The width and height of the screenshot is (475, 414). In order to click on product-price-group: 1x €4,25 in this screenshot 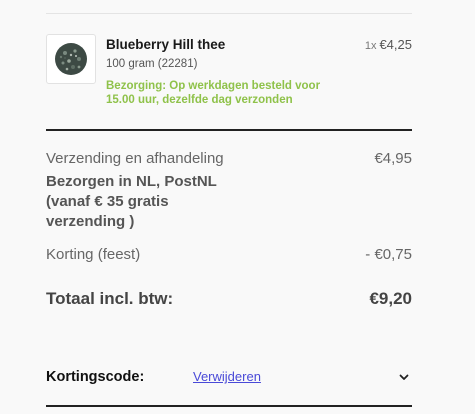, I will do `click(388, 44)`.